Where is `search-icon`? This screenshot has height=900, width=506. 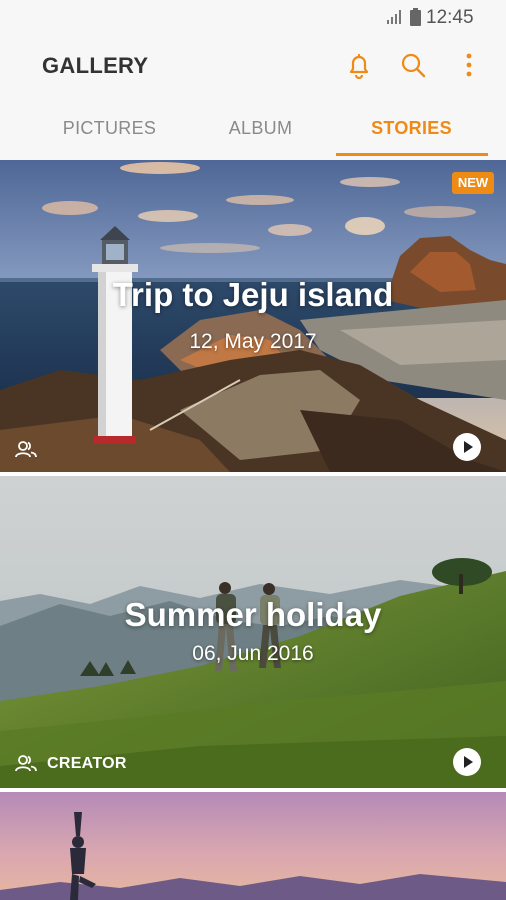
search-icon is located at coordinates (413, 65).